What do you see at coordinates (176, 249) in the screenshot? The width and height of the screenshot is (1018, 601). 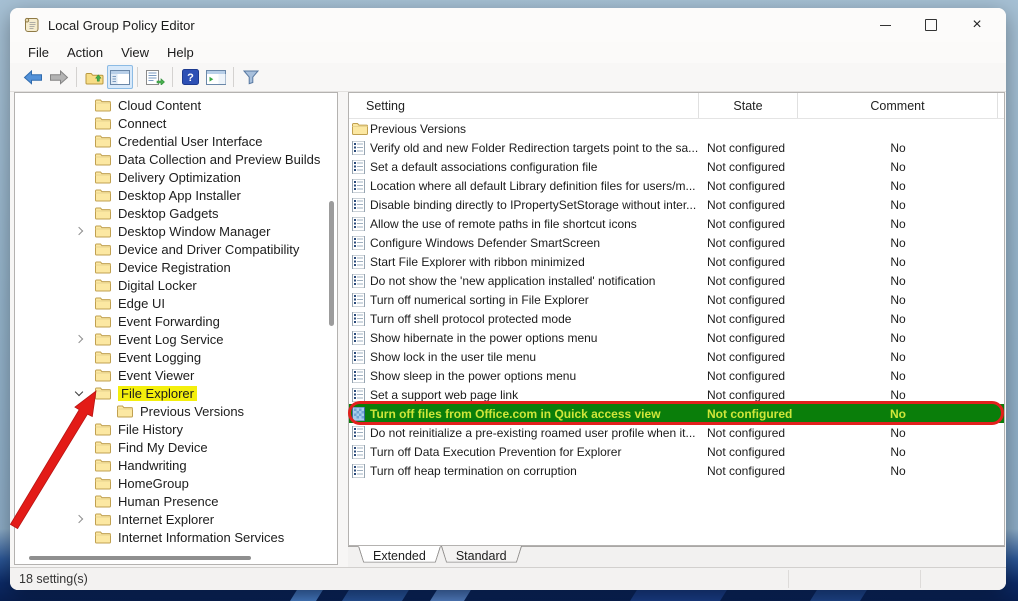 I see `tree-item-device-and-driver-compatibility: Device and Driver Compatibility` at bounding box center [176, 249].